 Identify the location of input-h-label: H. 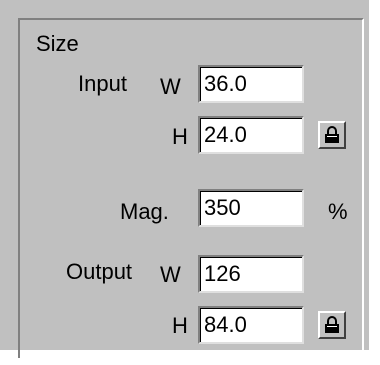
(180, 136).